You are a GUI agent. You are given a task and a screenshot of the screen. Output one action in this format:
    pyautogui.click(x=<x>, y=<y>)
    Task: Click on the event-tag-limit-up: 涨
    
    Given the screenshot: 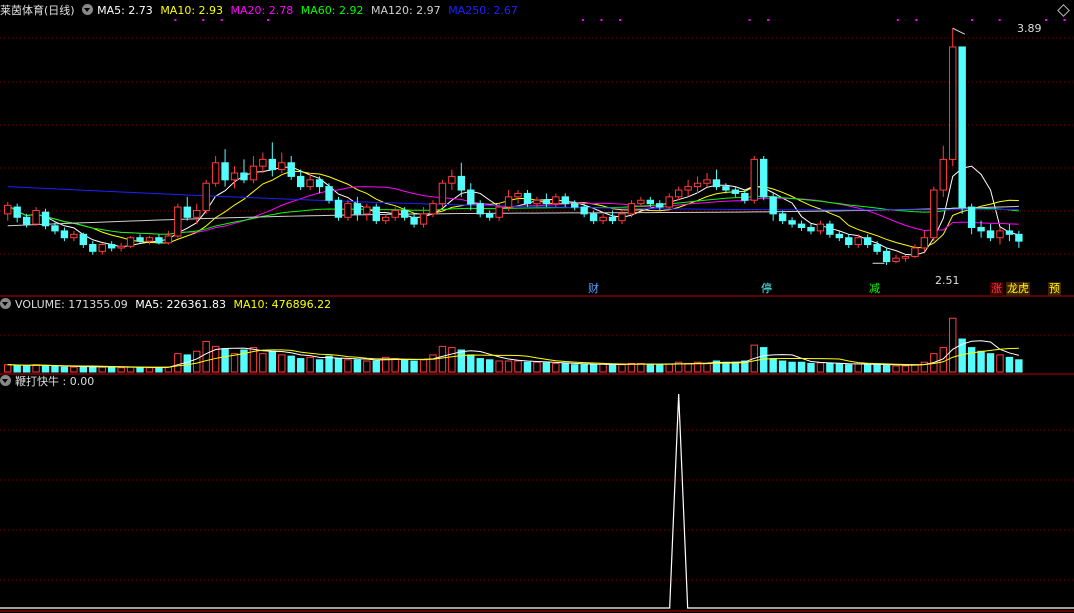 What is the action you would take?
    pyautogui.click(x=996, y=289)
    